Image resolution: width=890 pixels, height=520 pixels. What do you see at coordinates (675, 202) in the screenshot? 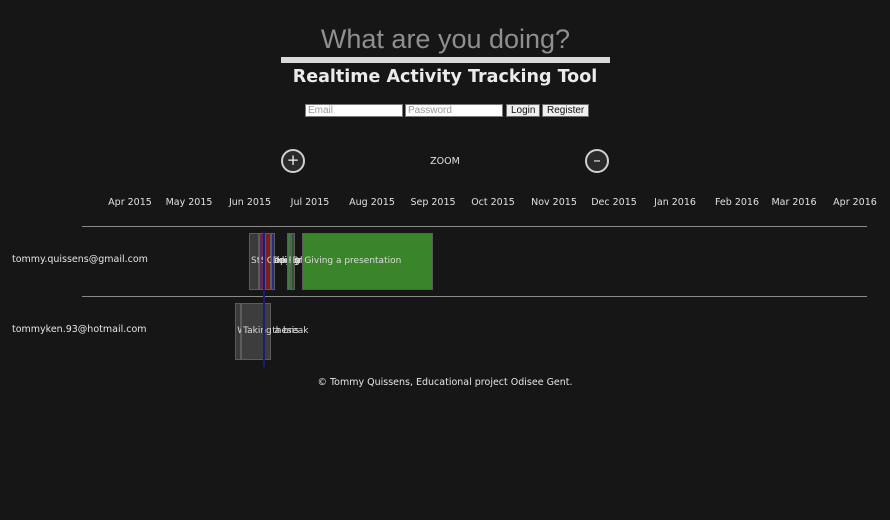
I see `month-label: Jan 2016` at bounding box center [675, 202].